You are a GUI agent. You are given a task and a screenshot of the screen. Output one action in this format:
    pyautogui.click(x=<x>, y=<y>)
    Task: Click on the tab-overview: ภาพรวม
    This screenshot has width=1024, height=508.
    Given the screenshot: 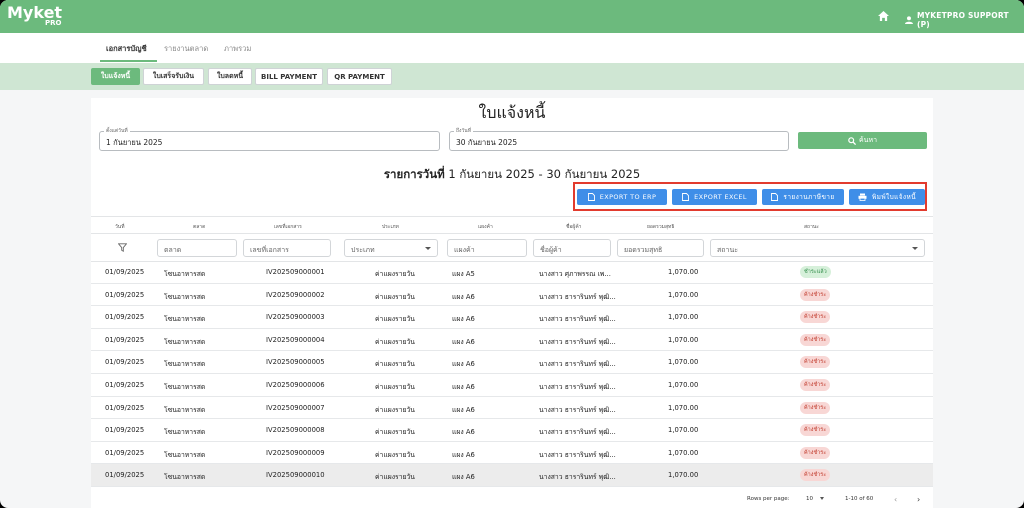 What is the action you would take?
    pyautogui.click(x=237, y=49)
    